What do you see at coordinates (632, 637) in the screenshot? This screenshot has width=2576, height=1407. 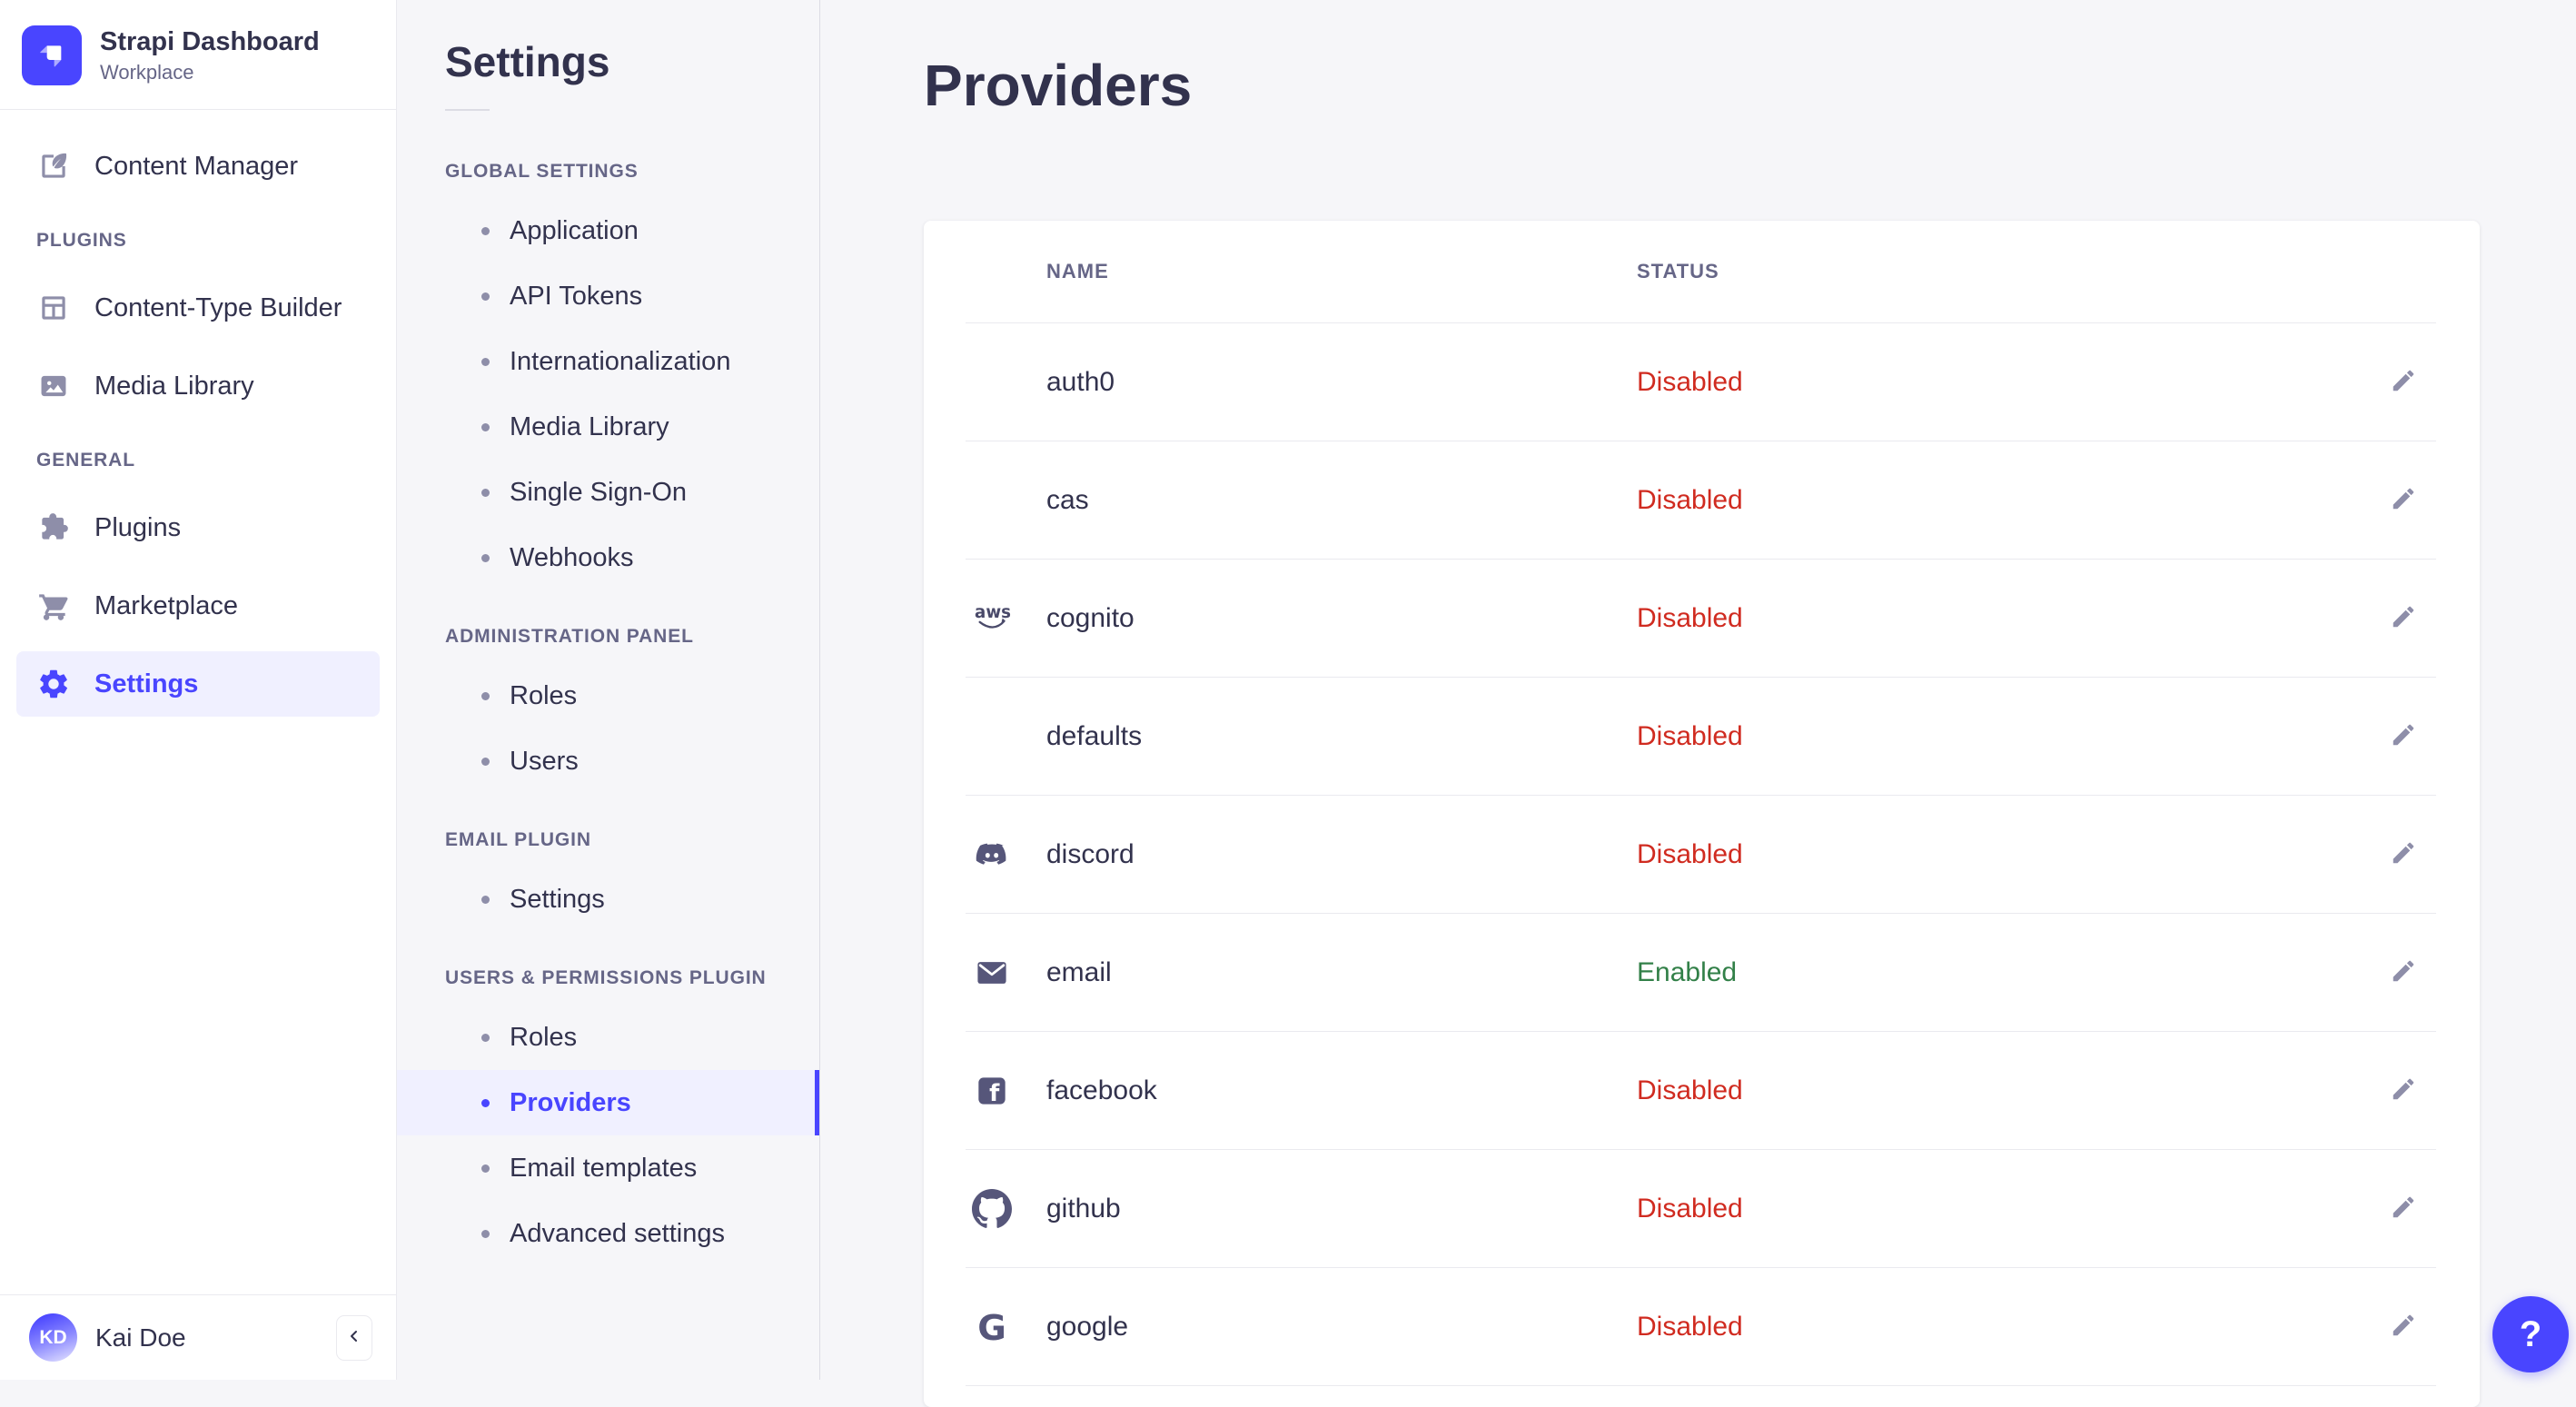 I see `subnav-section-administration-panel: ADMINISTRATION PANEL` at bounding box center [632, 637].